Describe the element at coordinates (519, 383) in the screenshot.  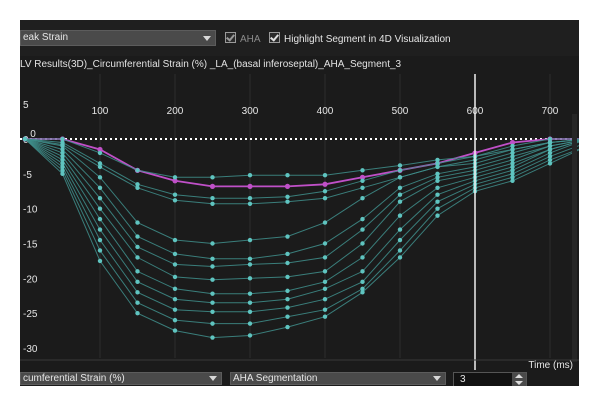
I see `spin-down-icon` at that location.